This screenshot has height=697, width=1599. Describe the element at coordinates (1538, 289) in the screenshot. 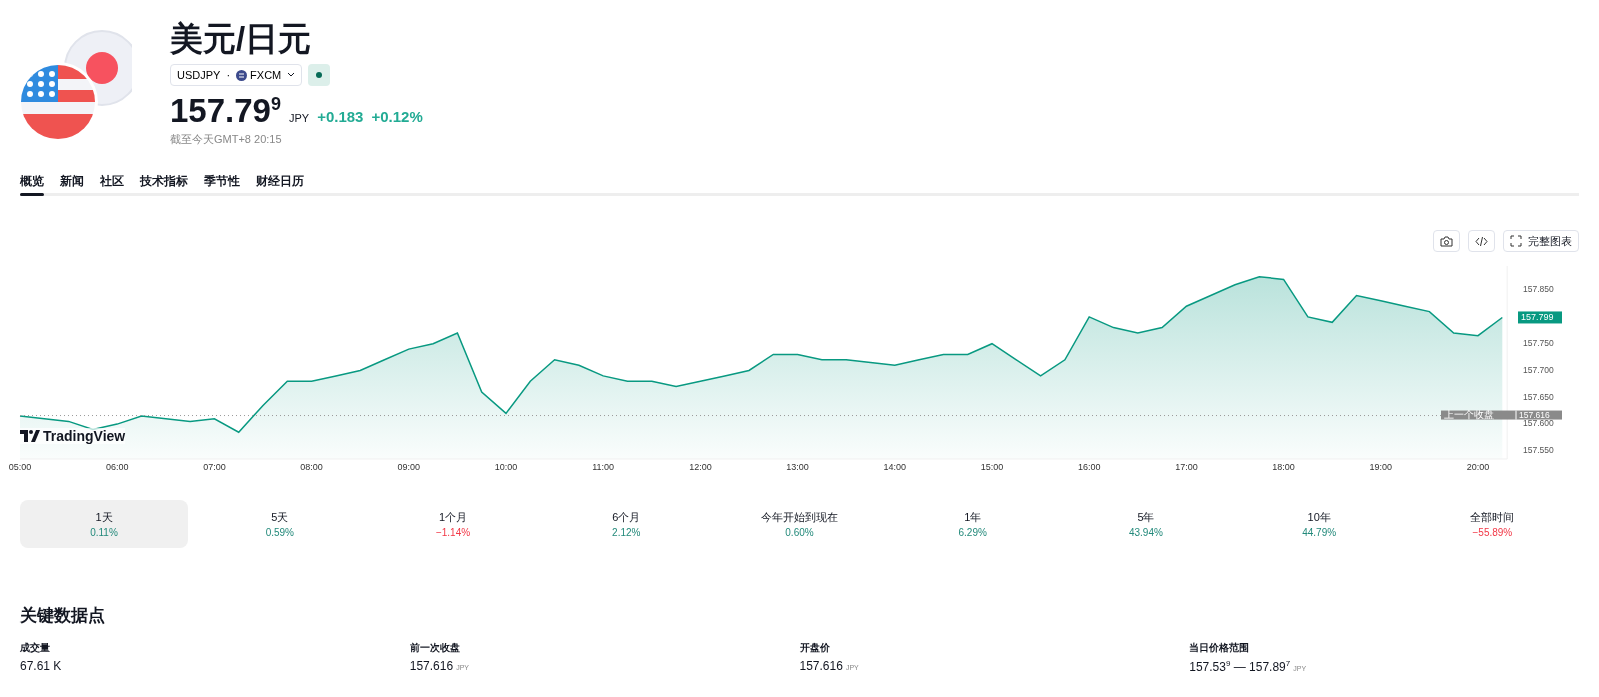

I see `y-axis-label: 157.850` at that location.